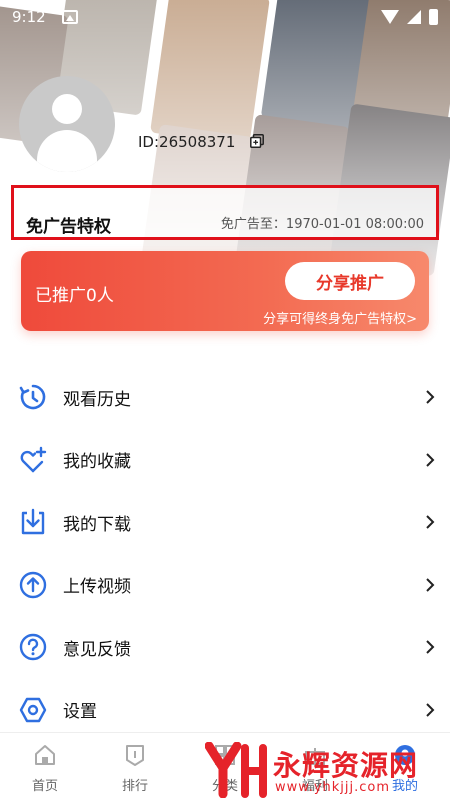  I want to click on menu-label: 观看历史, so click(97, 399).